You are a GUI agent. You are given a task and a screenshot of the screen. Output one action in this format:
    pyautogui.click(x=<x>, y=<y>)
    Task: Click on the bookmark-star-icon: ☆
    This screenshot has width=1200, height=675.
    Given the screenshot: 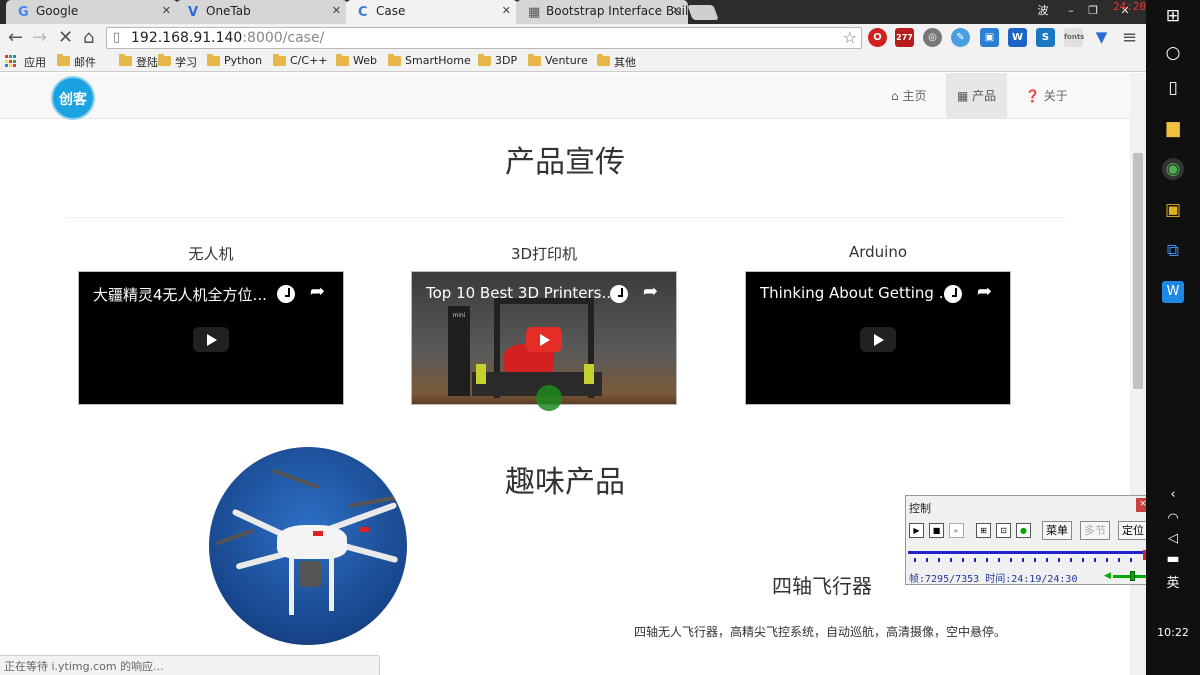 What is the action you would take?
    pyautogui.click(x=850, y=37)
    